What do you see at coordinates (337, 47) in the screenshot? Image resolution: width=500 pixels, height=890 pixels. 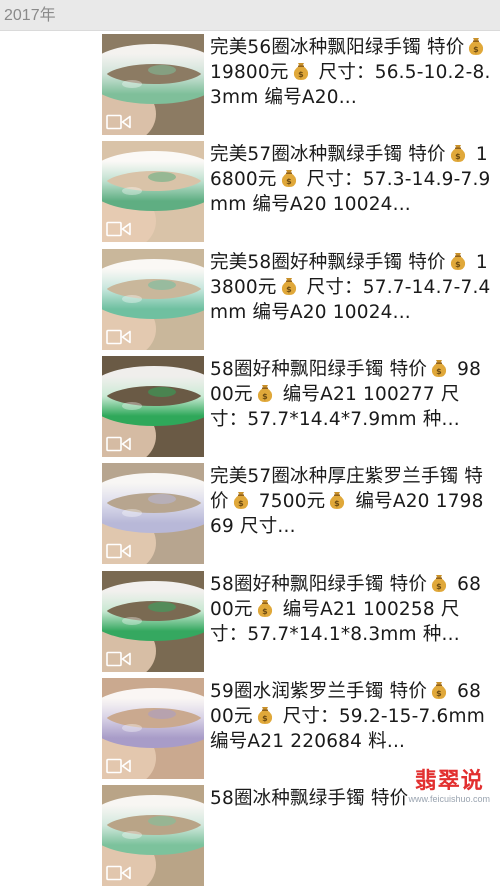 I see `description-text: 完美56圈冰种飘阳绿手镯 特价` at bounding box center [337, 47].